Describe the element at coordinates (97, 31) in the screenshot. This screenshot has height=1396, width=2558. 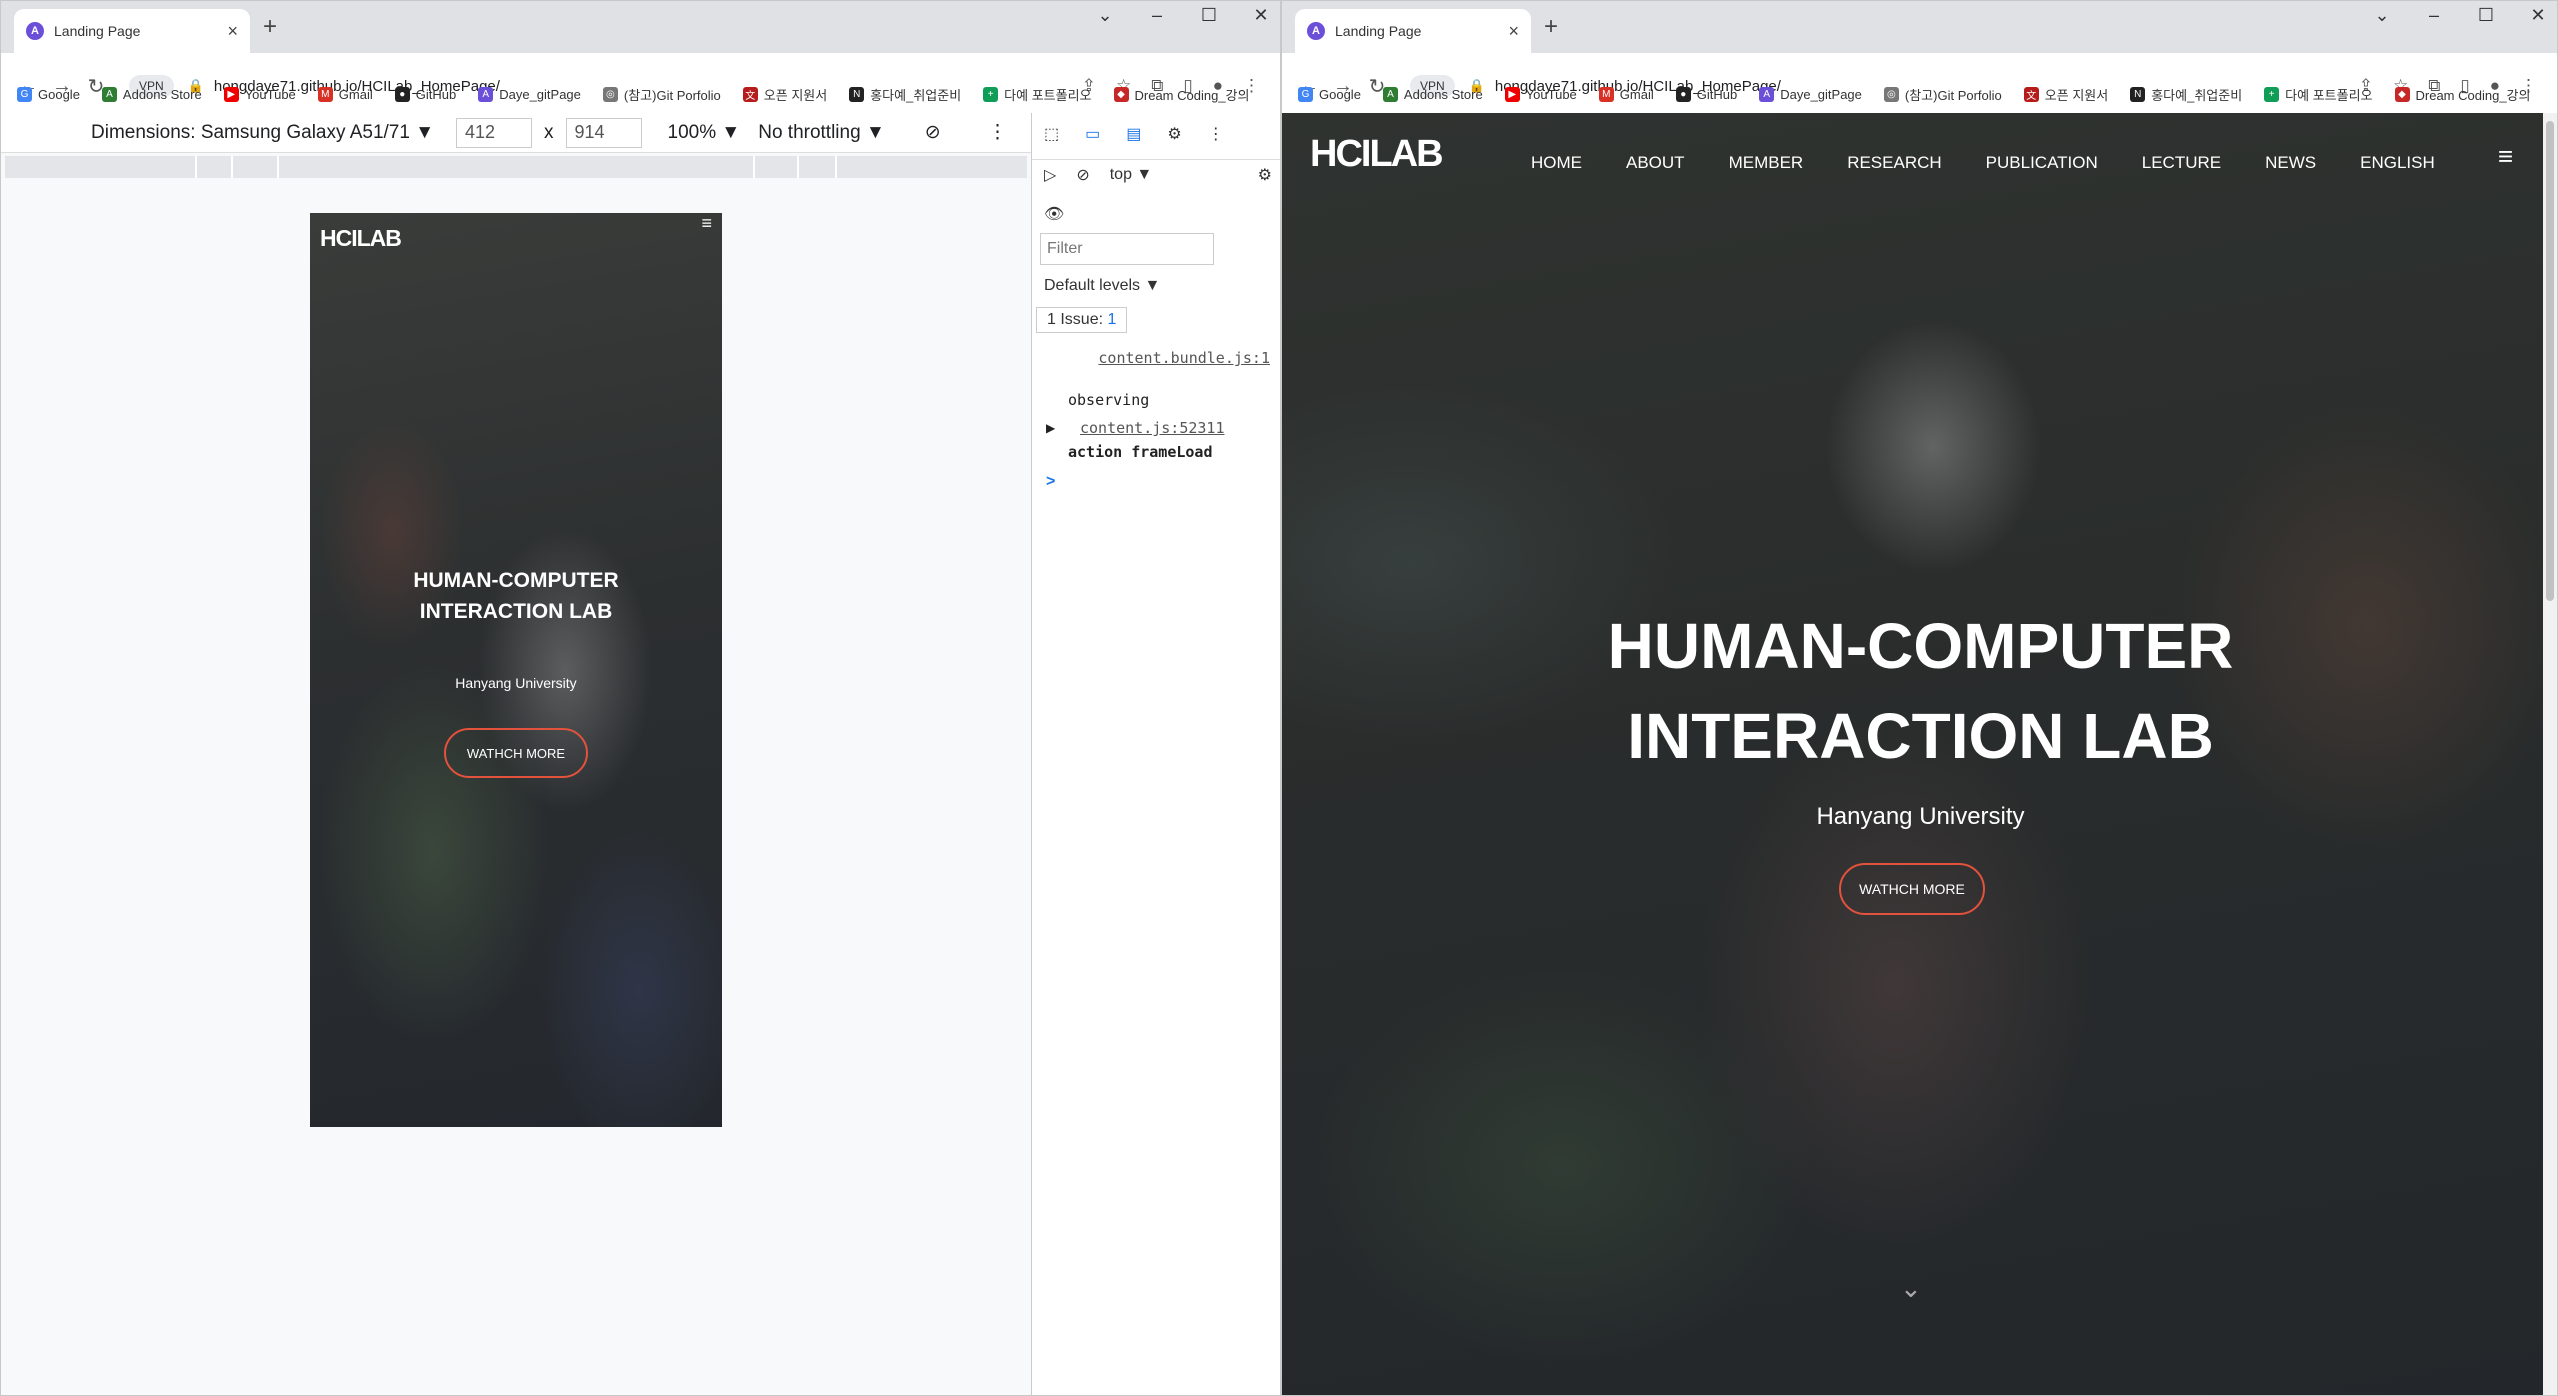
I see `tab-title: Landing Page` at that location.